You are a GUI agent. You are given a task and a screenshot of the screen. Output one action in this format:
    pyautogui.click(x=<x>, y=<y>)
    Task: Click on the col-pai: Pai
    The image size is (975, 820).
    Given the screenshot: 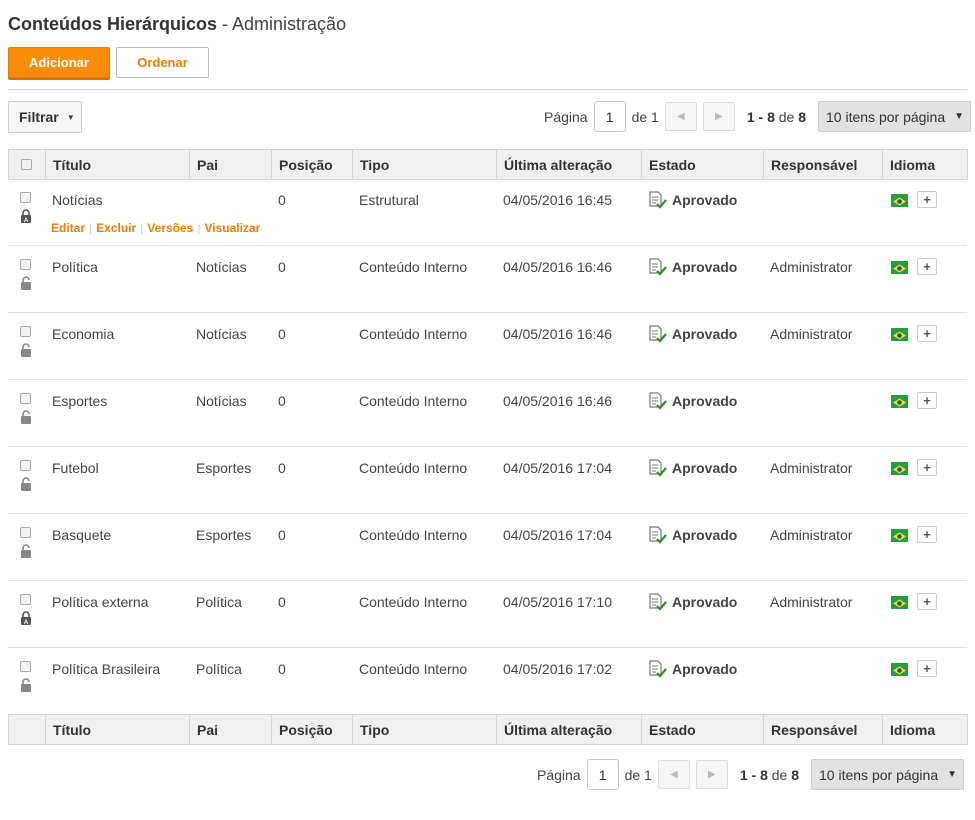 What is the action you would take?
    pyautogui.click(x=230, y=164)
    